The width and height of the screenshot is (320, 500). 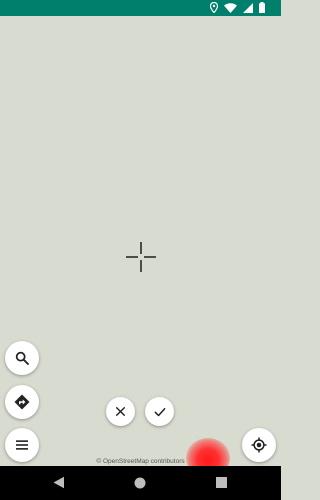 I want to click on close-icon, so click(x=120, y=411).